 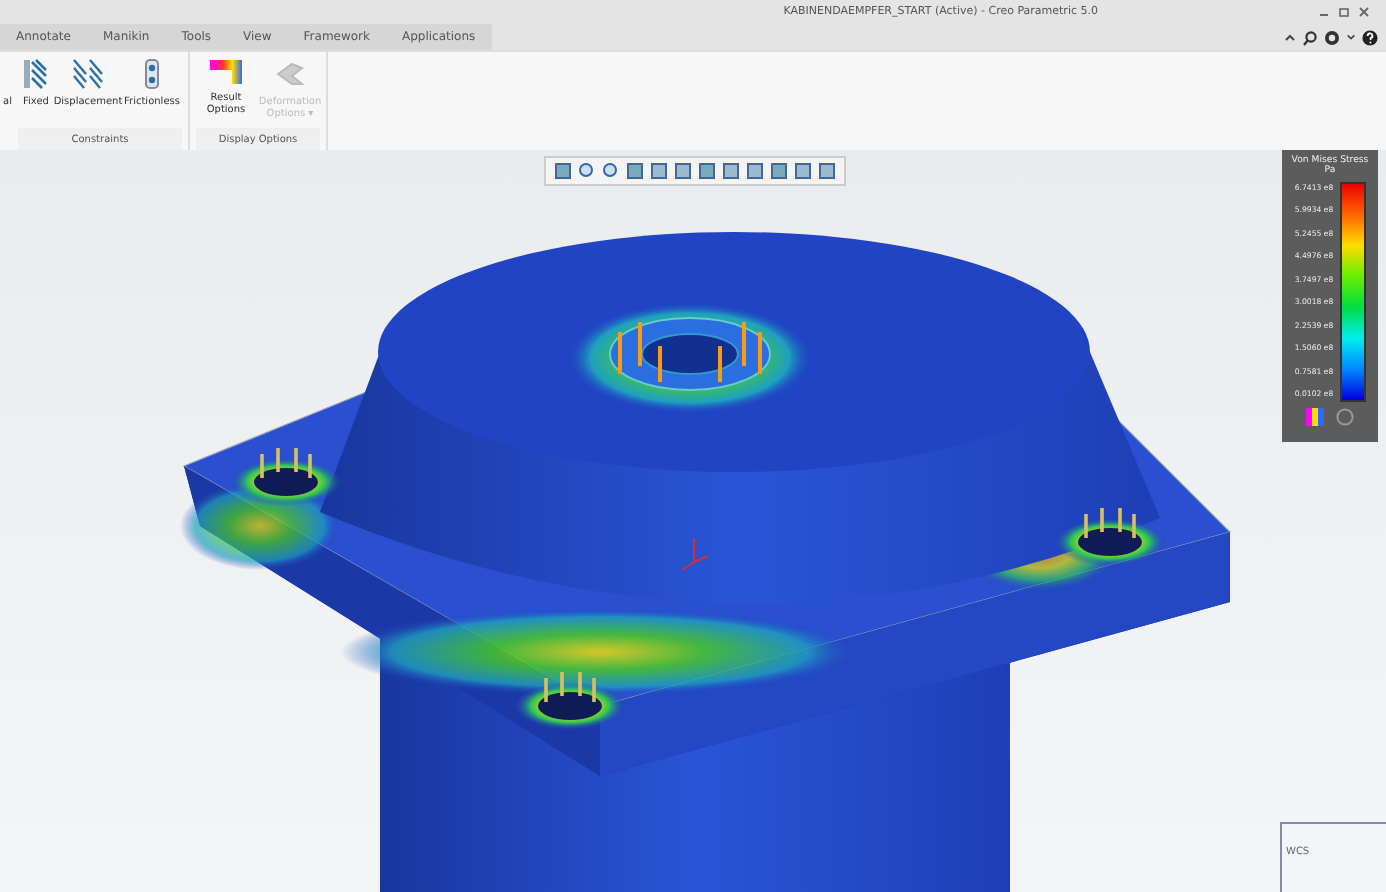 What do you see at coordinates (1344, 12) in the screenshot?
I see `restore-icon` at bounding box center [1344, 12].